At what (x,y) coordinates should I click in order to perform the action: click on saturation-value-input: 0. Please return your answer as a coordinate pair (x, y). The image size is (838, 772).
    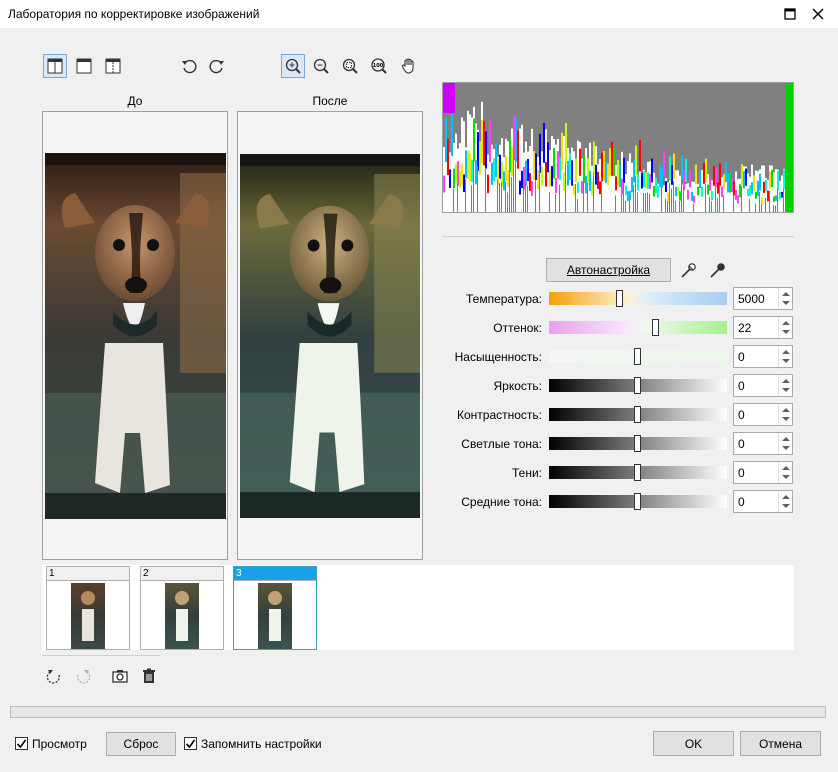
    Looking at the image, I should click on (763, 356).